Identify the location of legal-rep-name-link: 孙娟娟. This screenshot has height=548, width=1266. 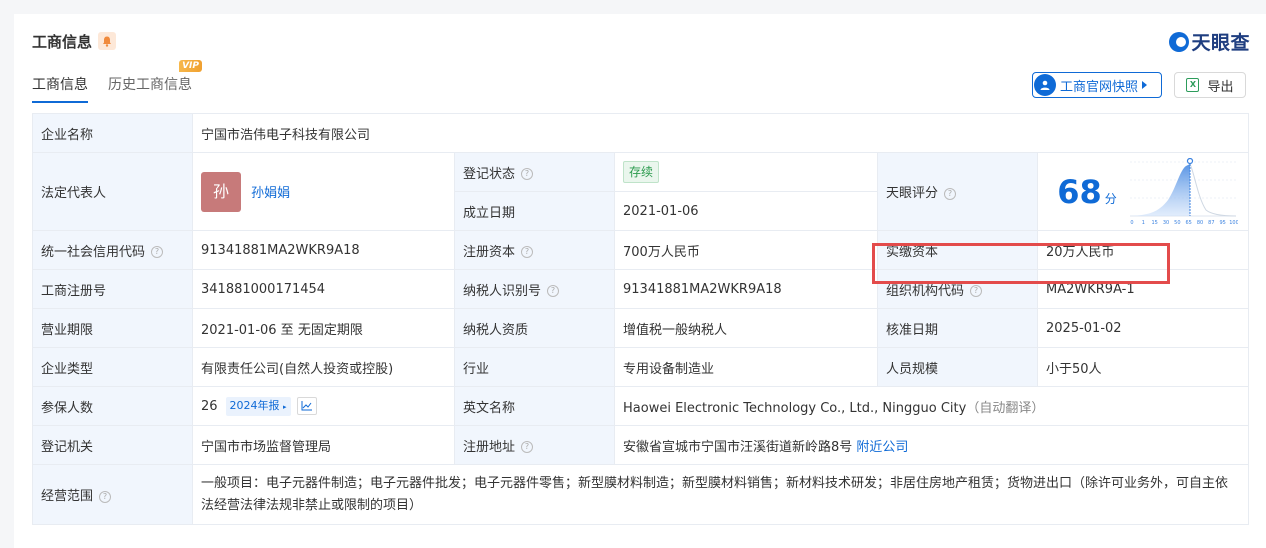
(270, 193).